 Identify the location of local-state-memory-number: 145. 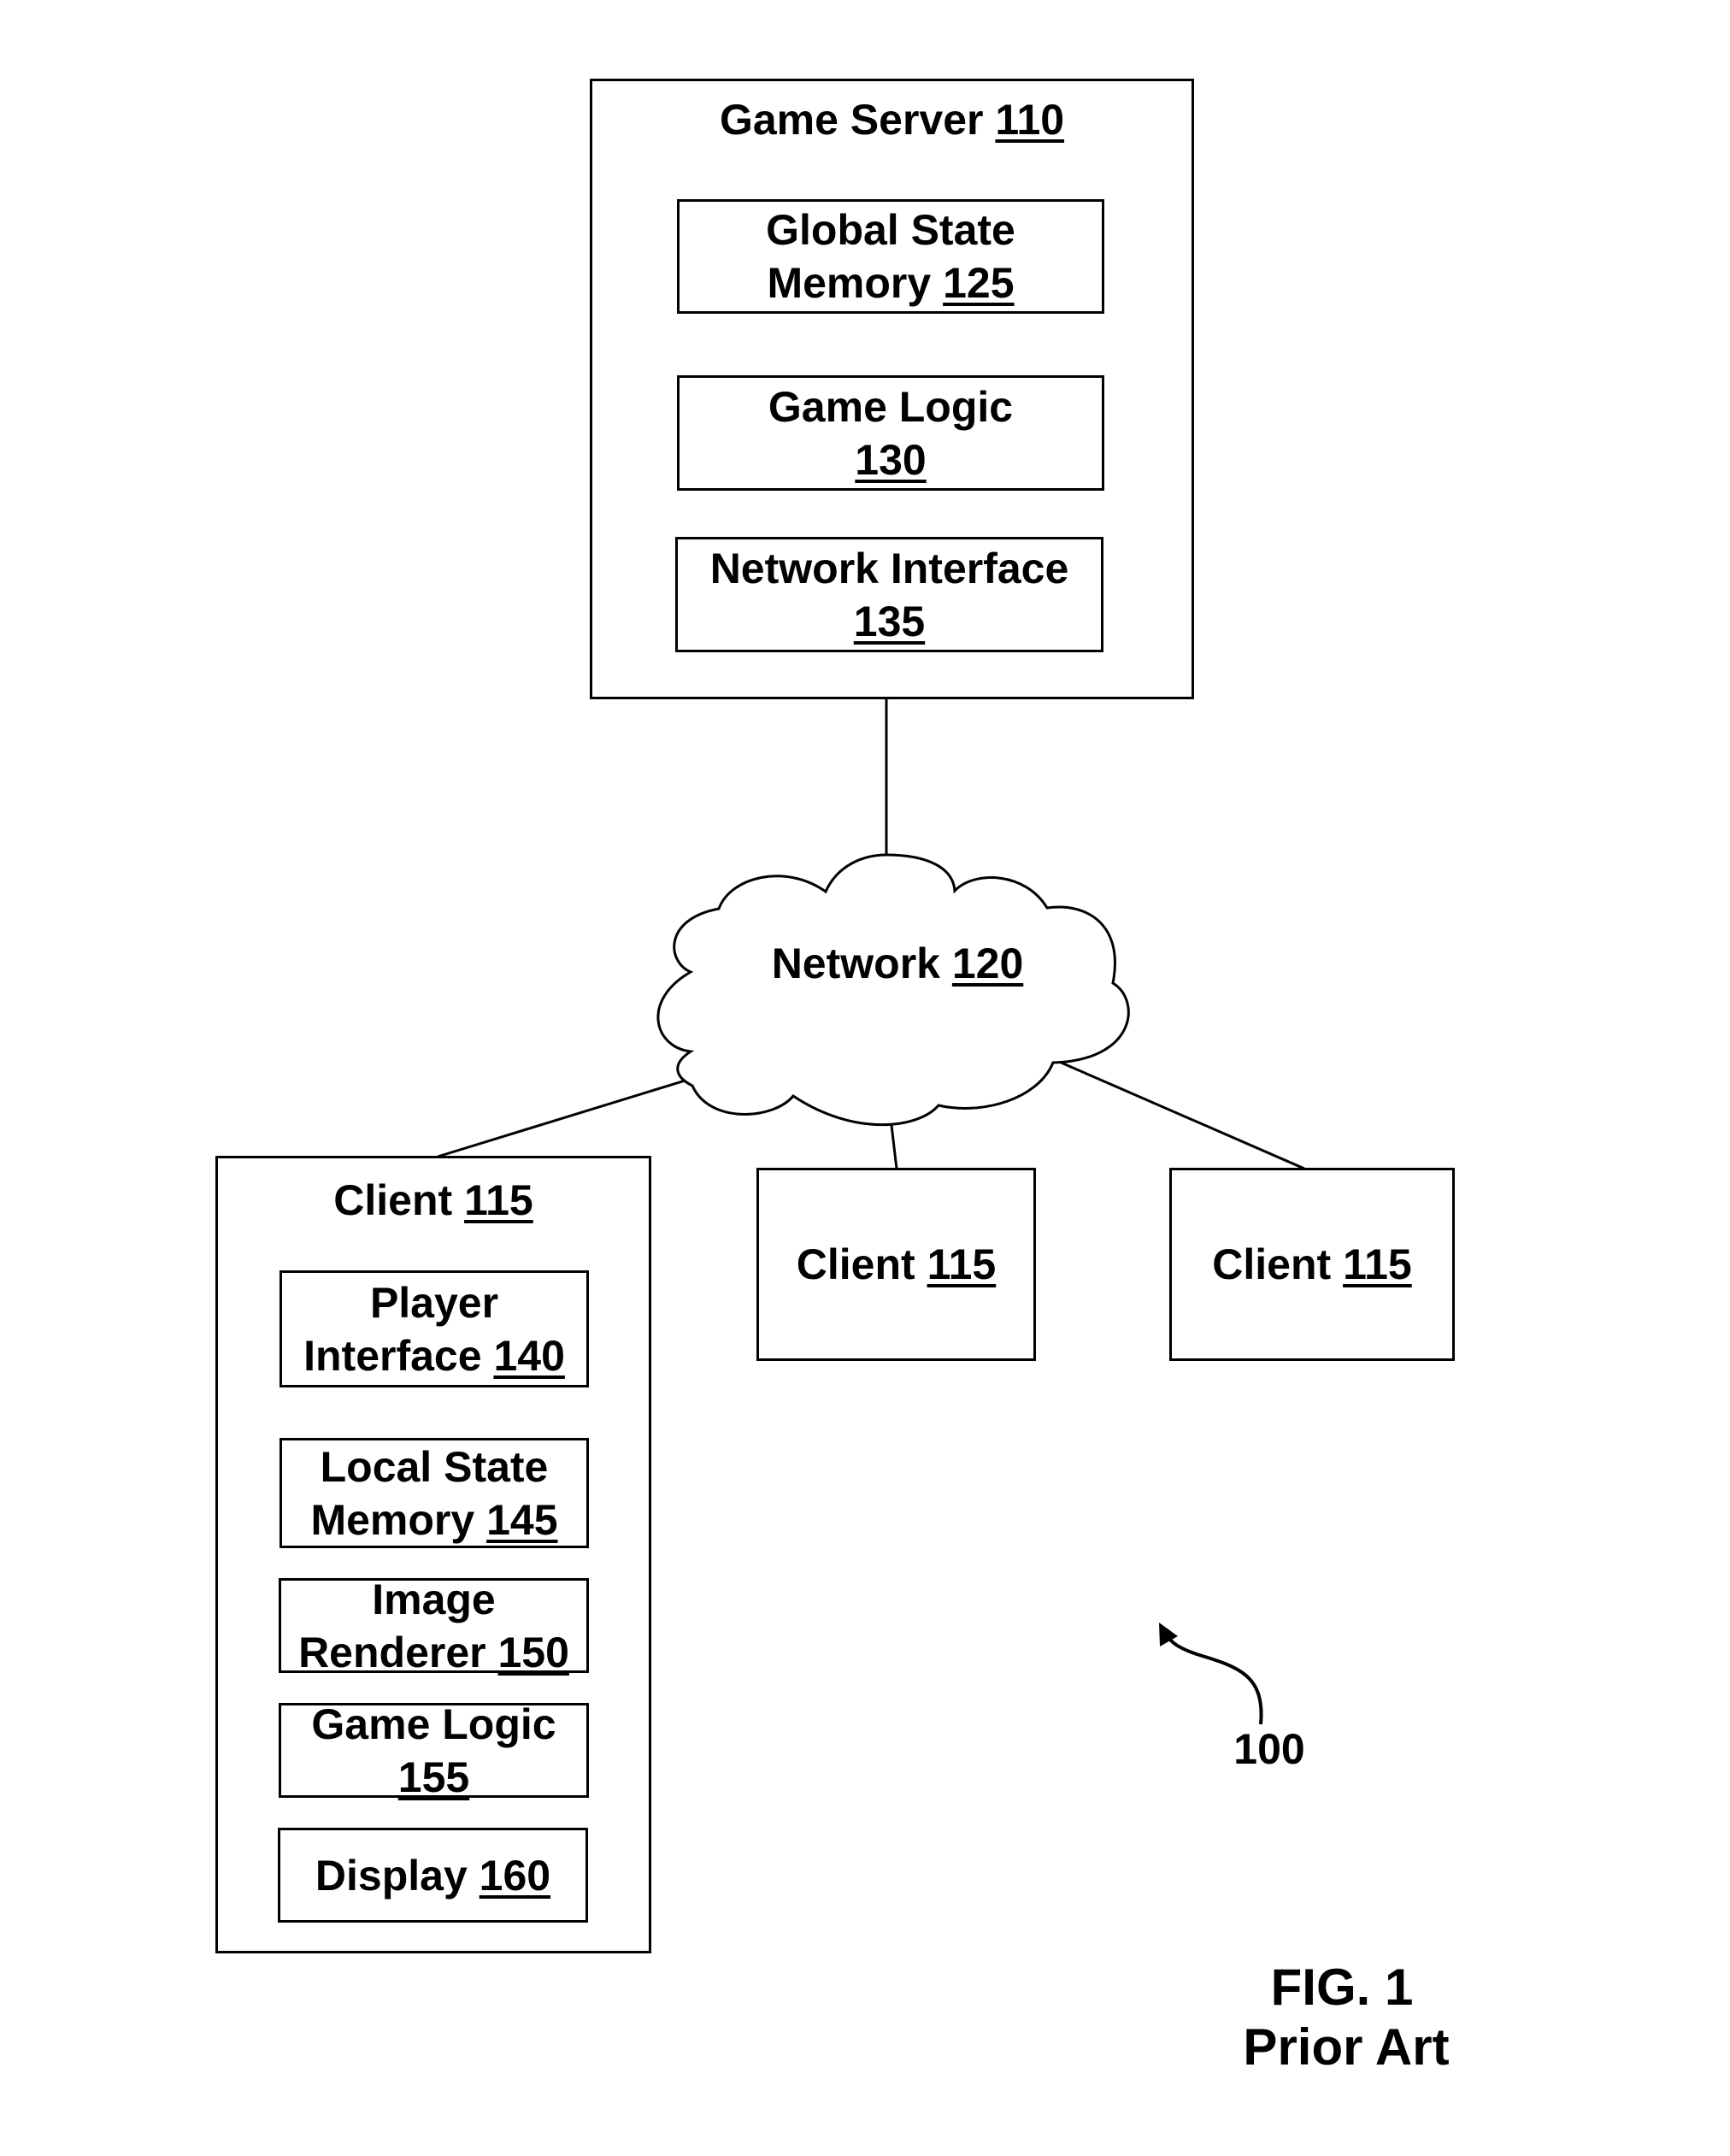
(522, 1519).